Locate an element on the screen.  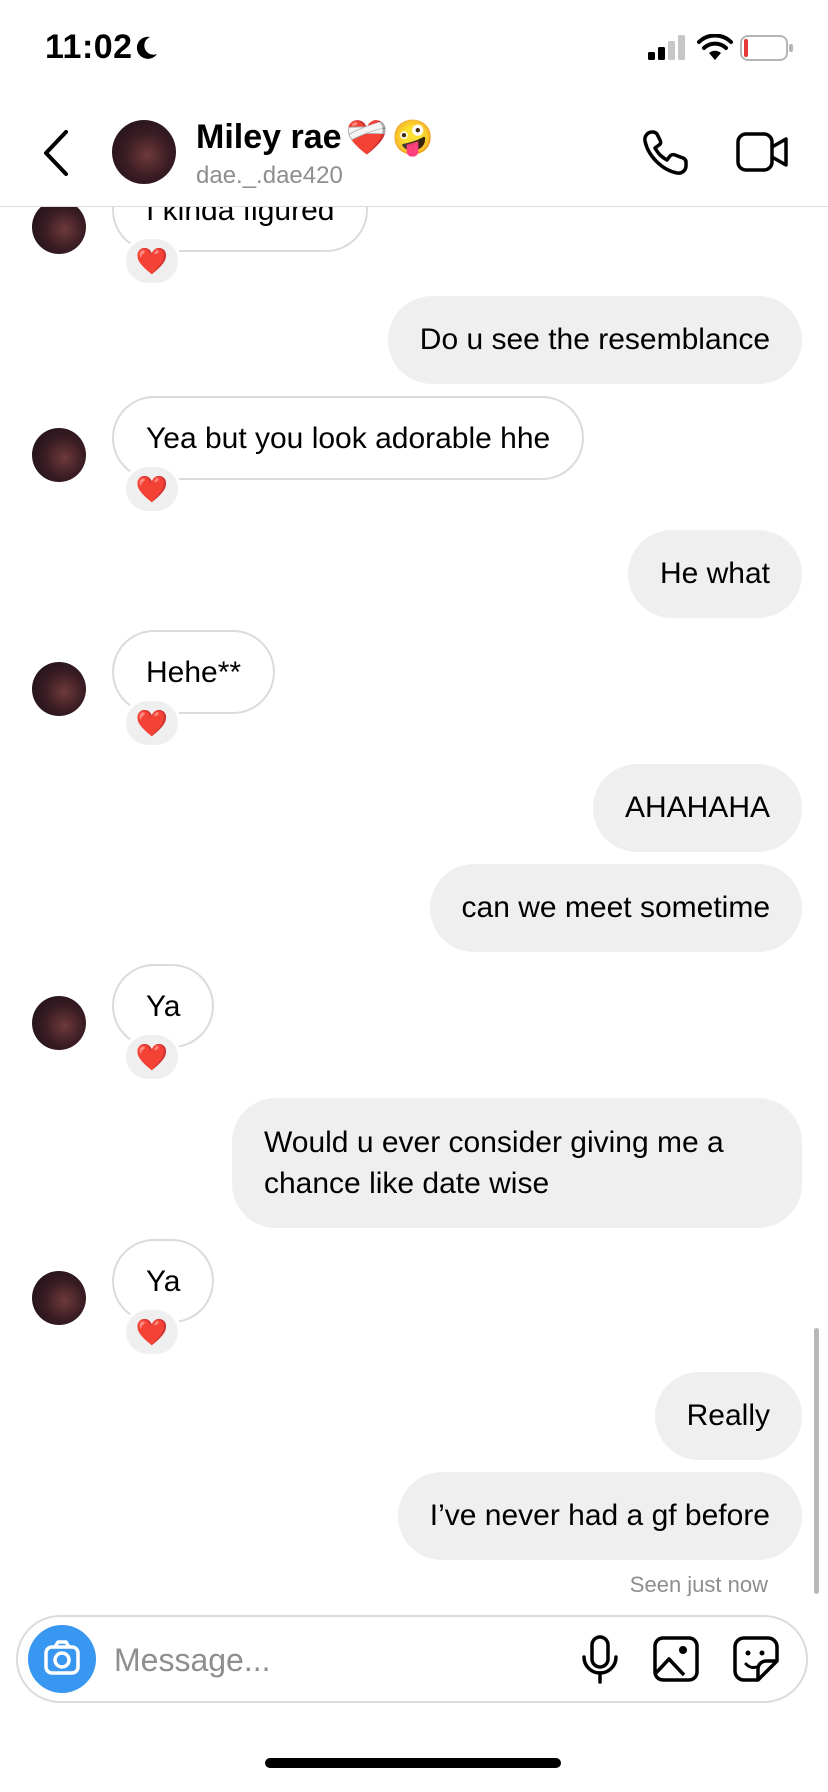
camera-button is located at coordinates (62, 1659).